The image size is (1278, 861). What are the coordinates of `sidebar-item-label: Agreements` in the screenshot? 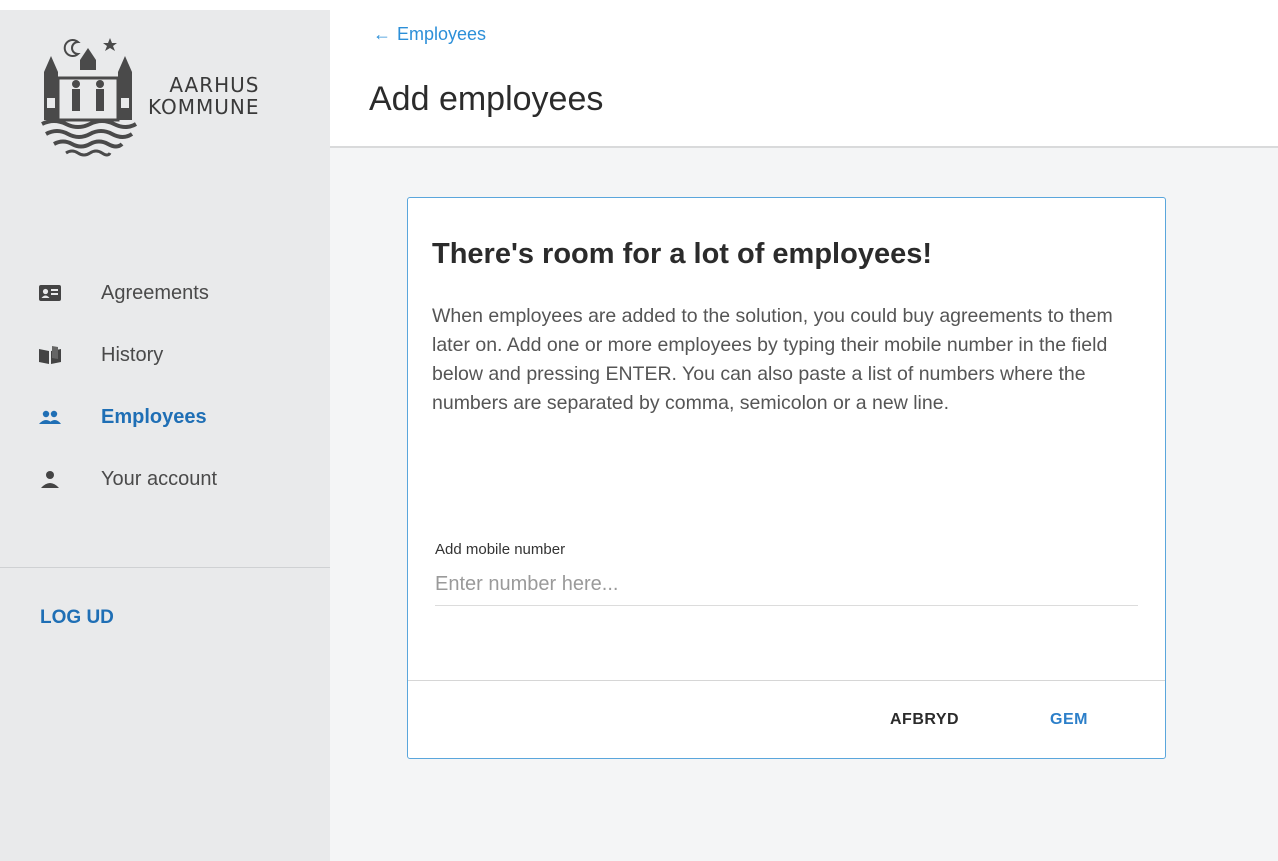 It's located at (155, 292).